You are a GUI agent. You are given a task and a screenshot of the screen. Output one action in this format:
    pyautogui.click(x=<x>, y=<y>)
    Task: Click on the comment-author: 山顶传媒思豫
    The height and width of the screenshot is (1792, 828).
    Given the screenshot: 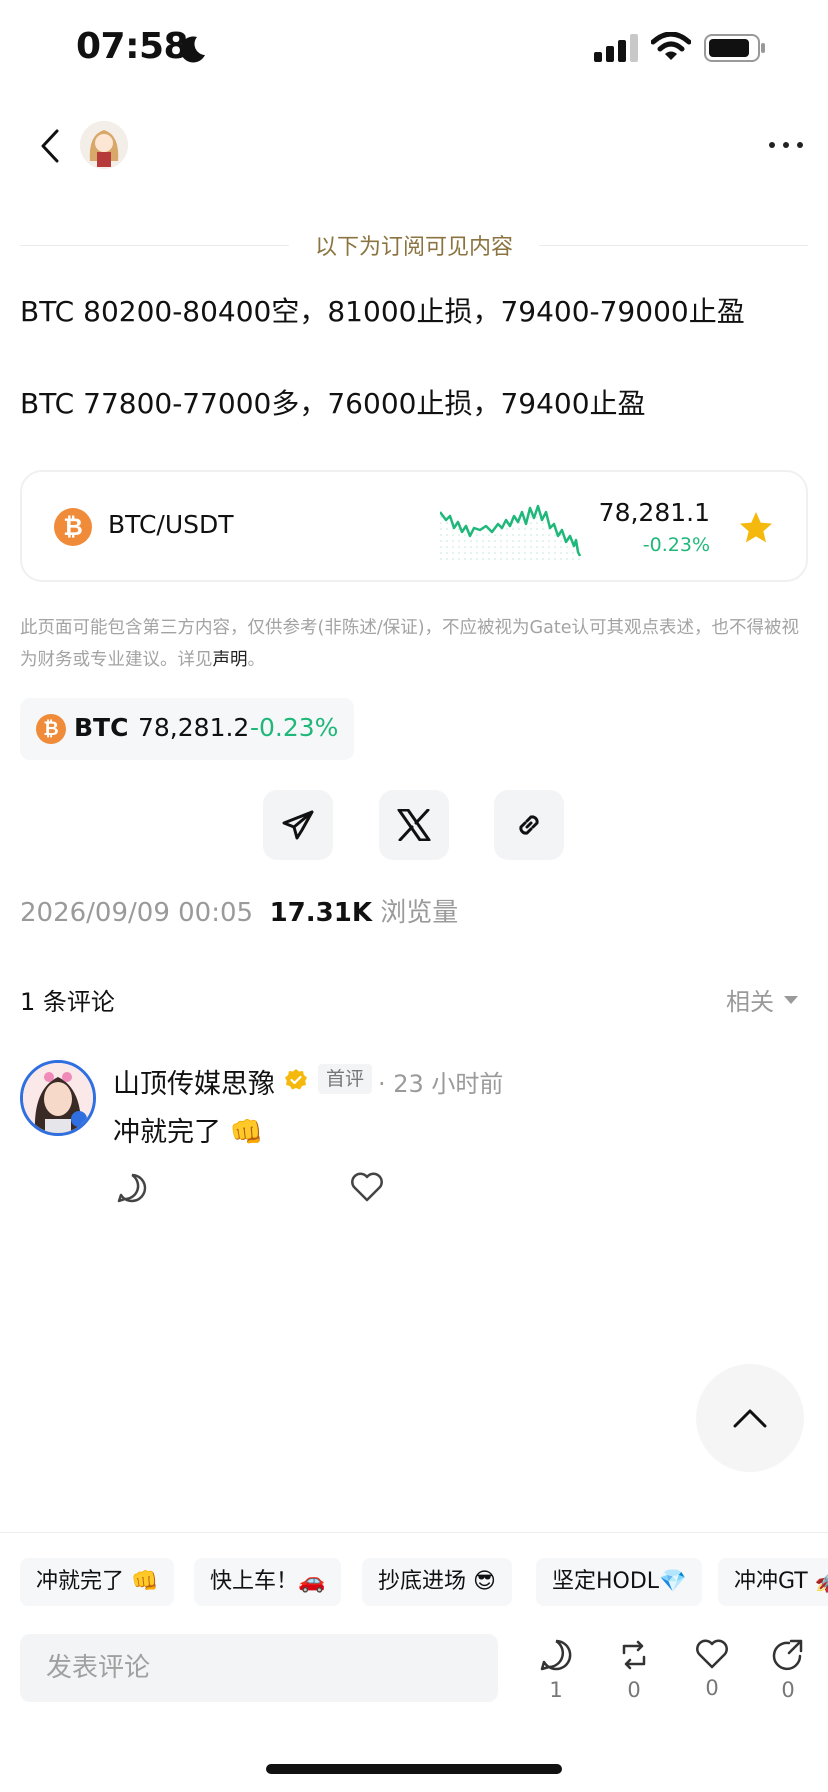 What is the action you would take?
    pyautogui.click(x=194, y=1081)
    